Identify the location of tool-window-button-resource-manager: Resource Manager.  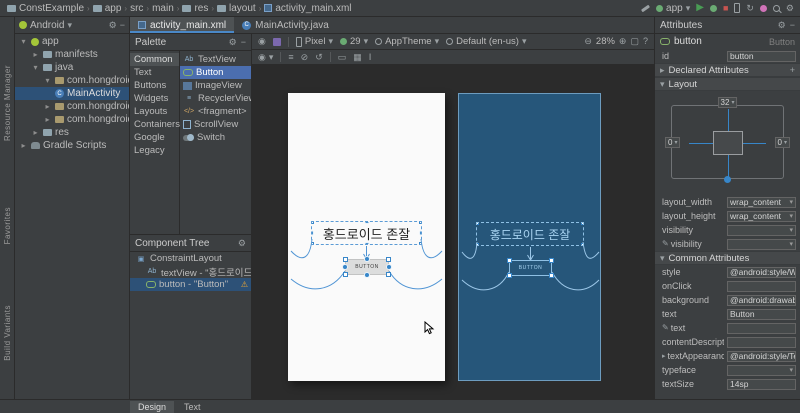
(7, 103).